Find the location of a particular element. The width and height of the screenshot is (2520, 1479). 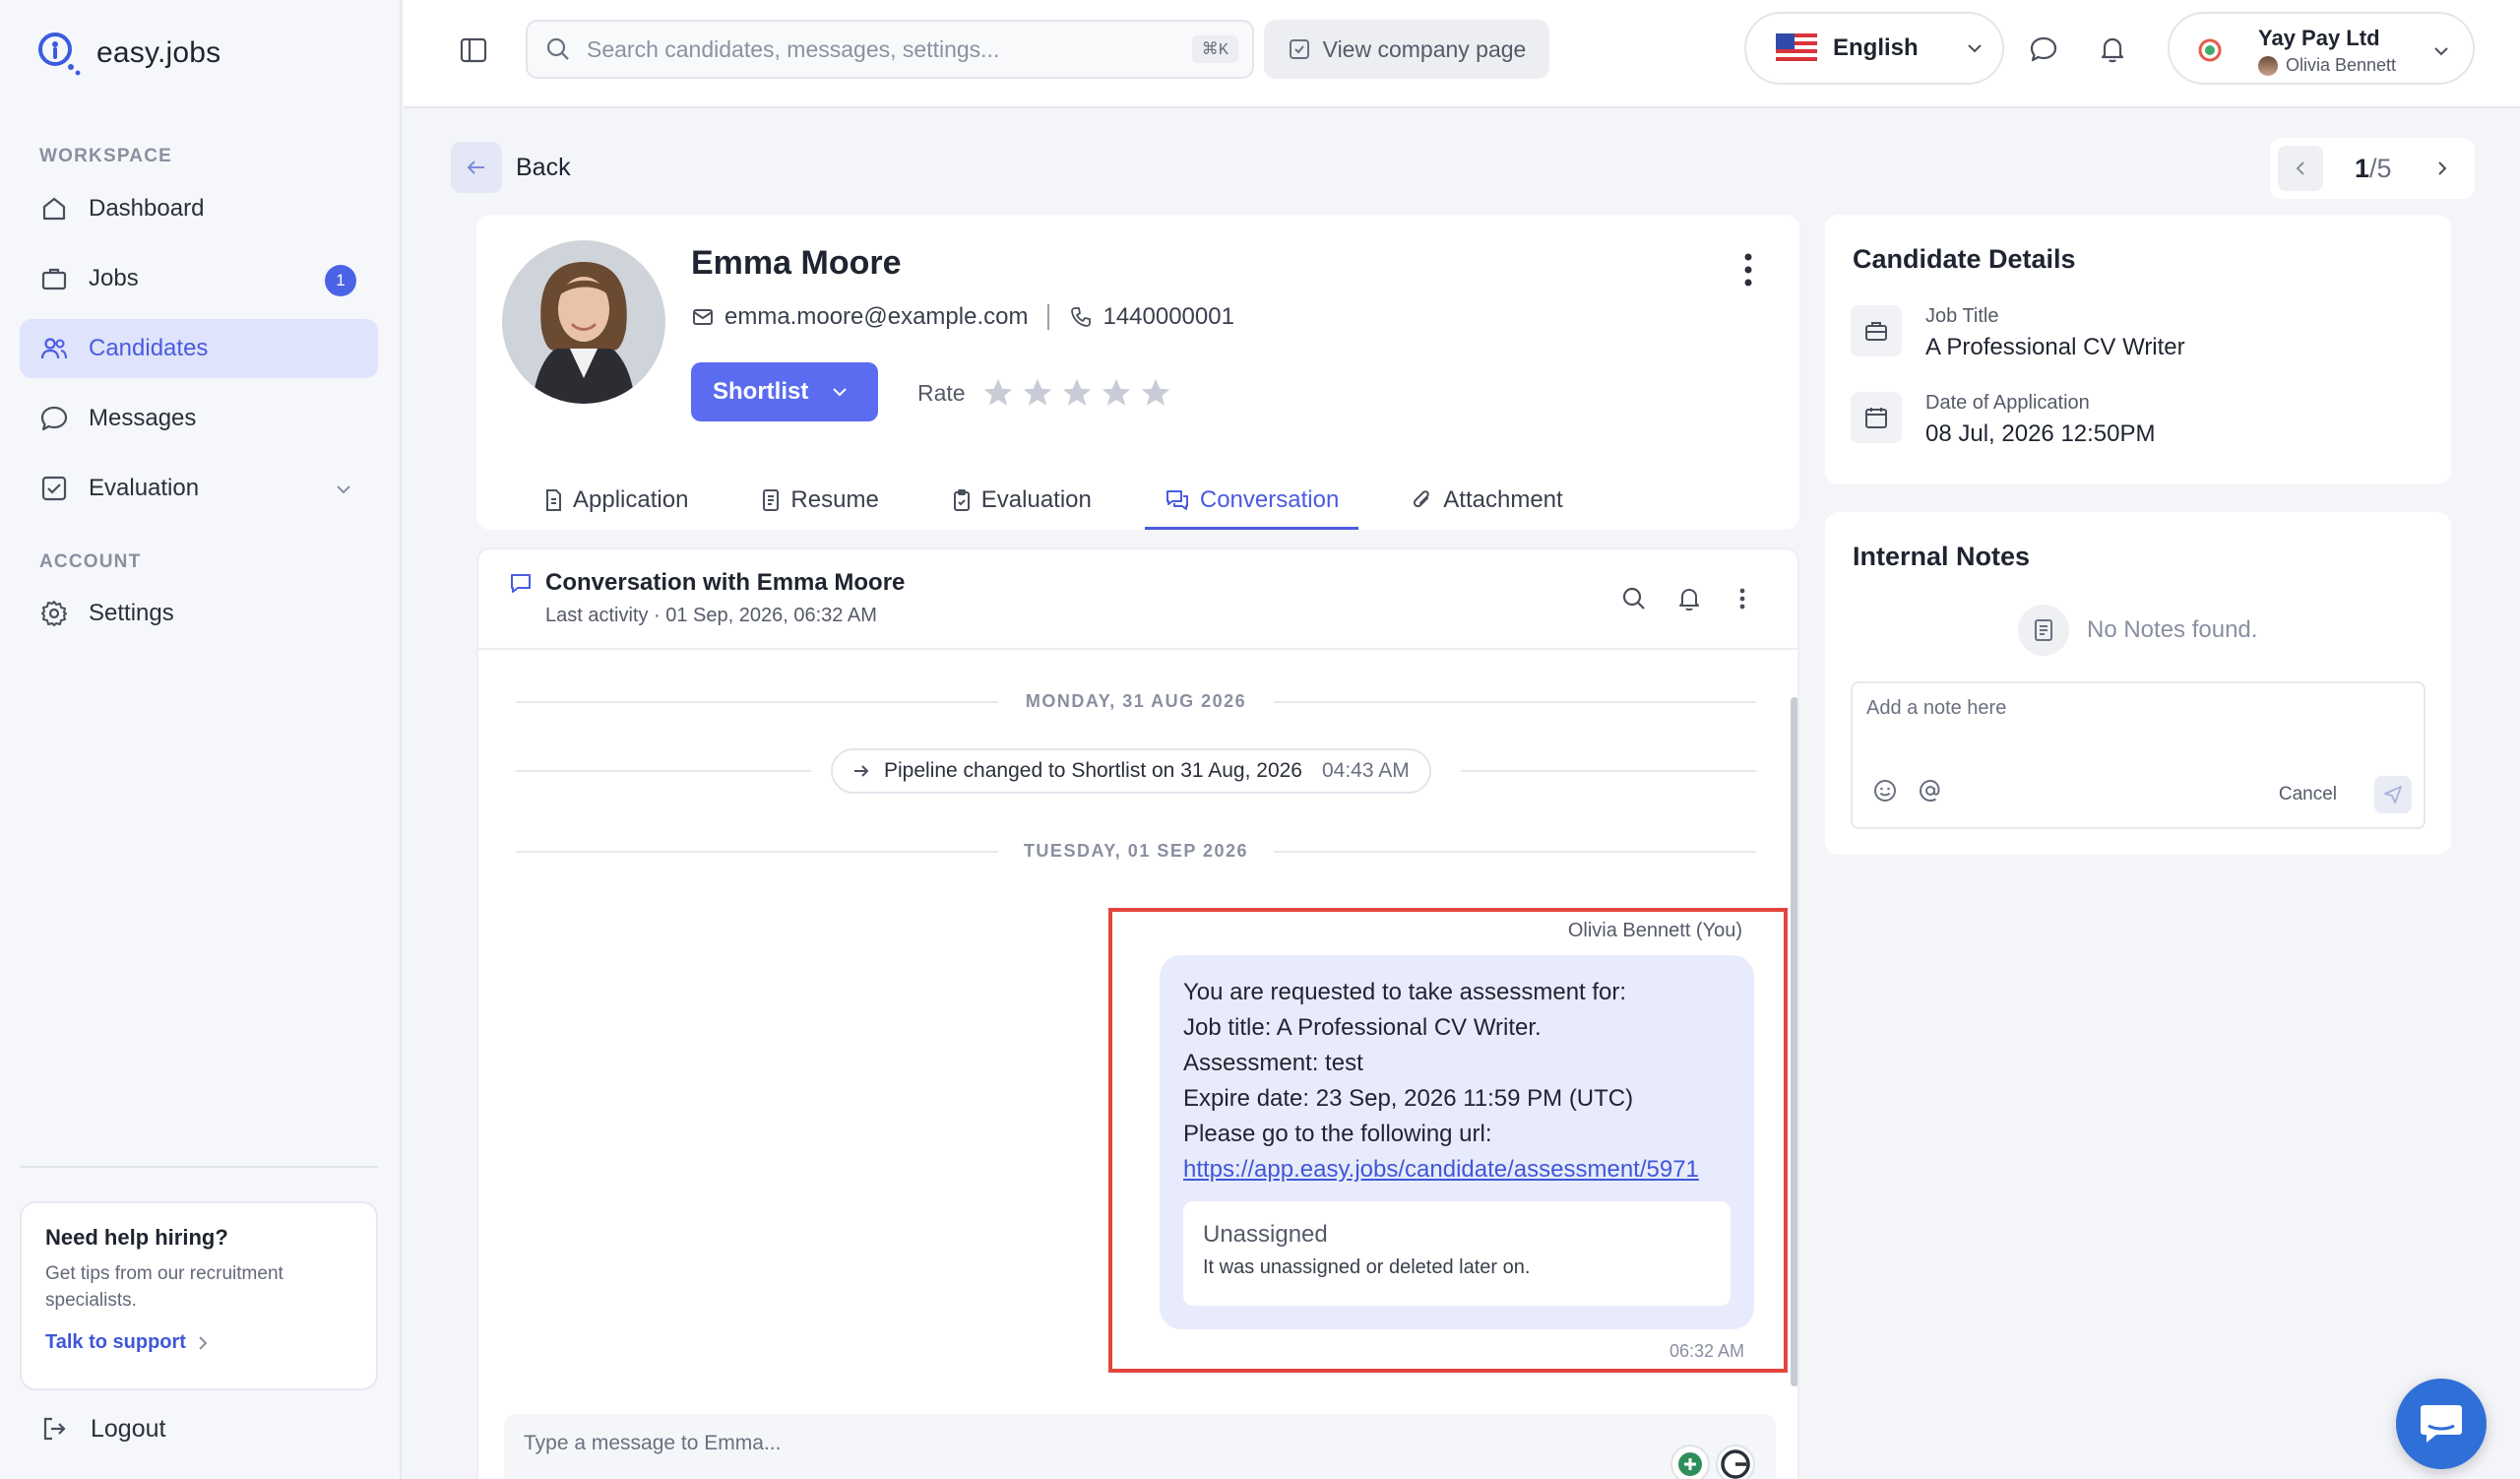

day-label: TUESDAY, 01 SEP 2026 is located at coordinates (1136, 851).